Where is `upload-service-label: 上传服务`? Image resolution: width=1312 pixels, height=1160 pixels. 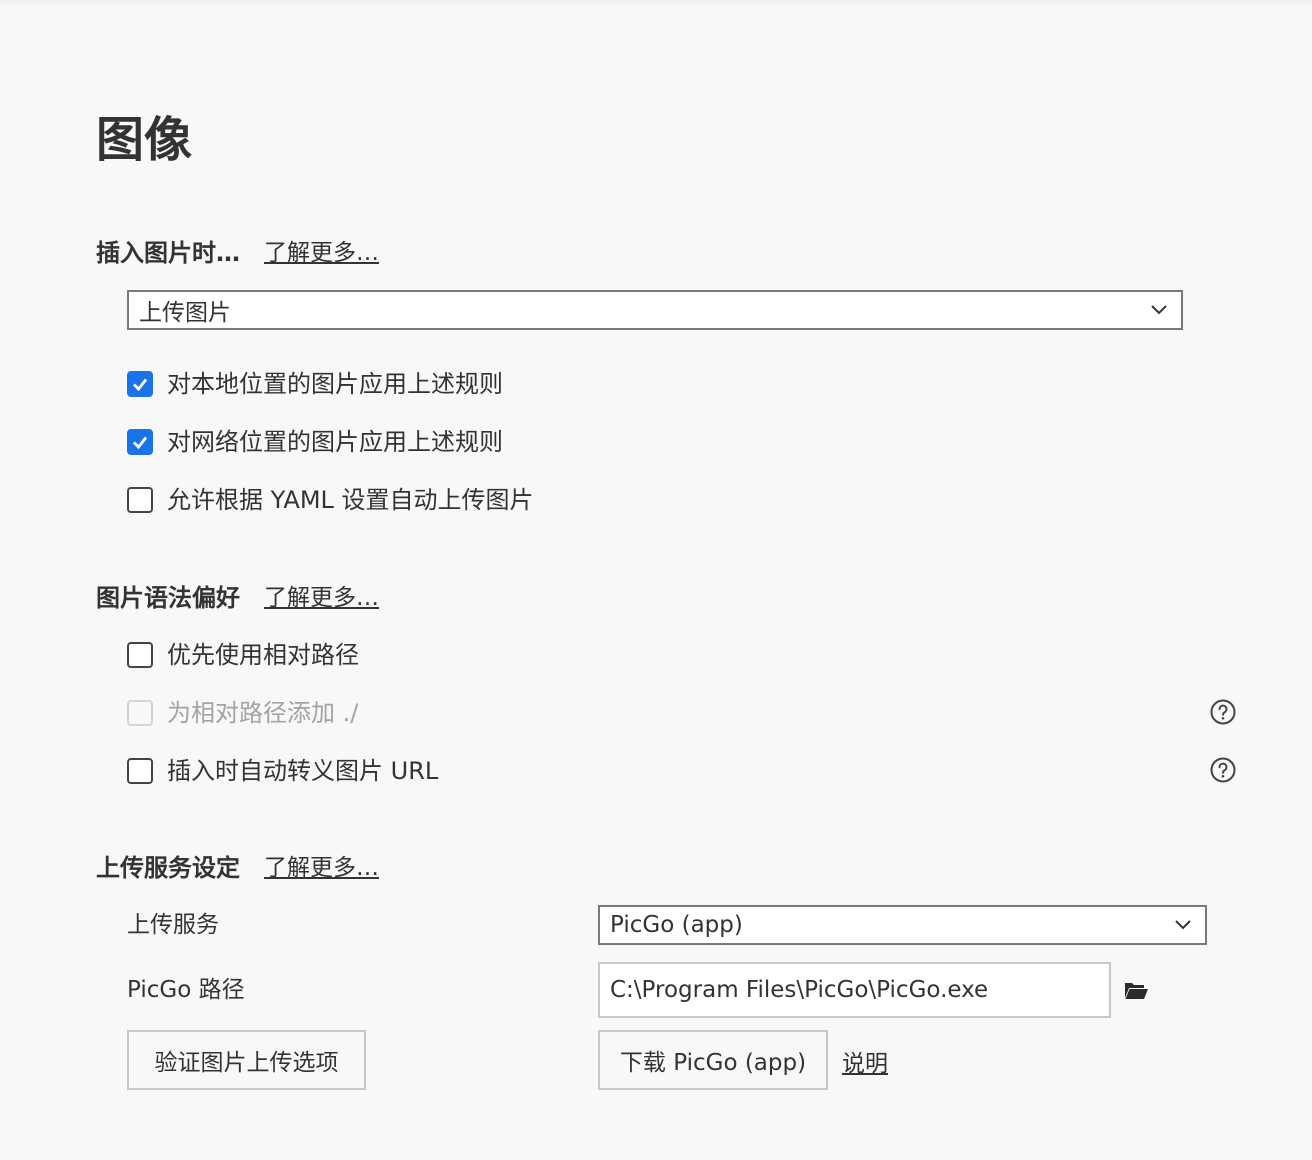 upload-service-label: 上传服务 is located at coordinates (173, 925).